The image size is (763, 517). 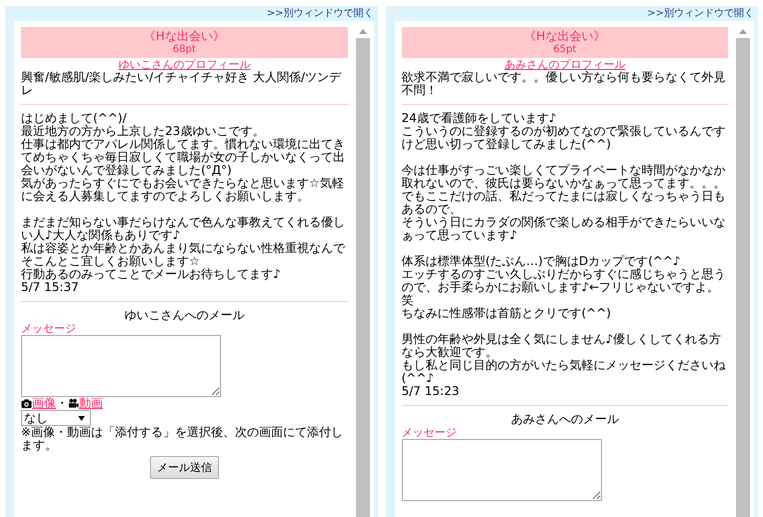 What do you see at coordinates (56, 418) in the screenshot?
I see `attach-select: なし` at bounding box center [56, 418].